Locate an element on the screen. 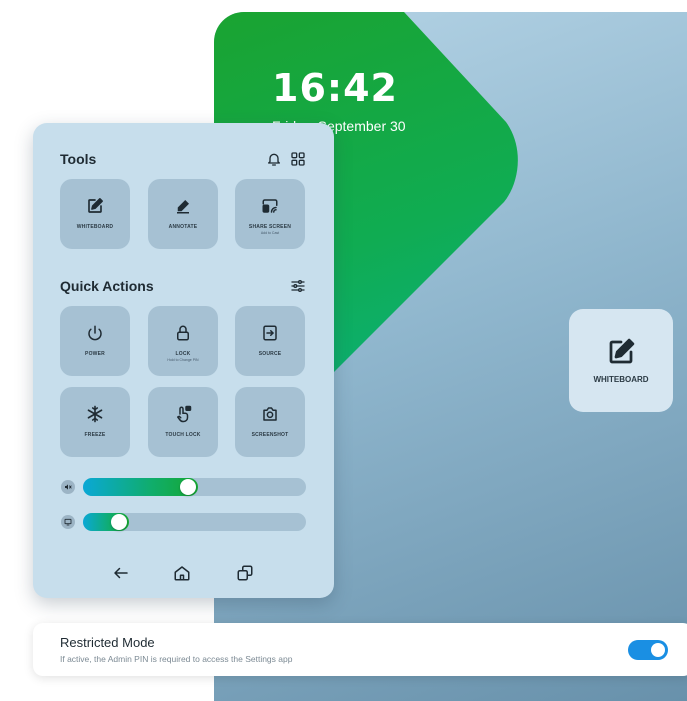 This screenshot has height=701, width=687. action-sublabel: Hold to Change PIN is located at coordinates (183, 360).